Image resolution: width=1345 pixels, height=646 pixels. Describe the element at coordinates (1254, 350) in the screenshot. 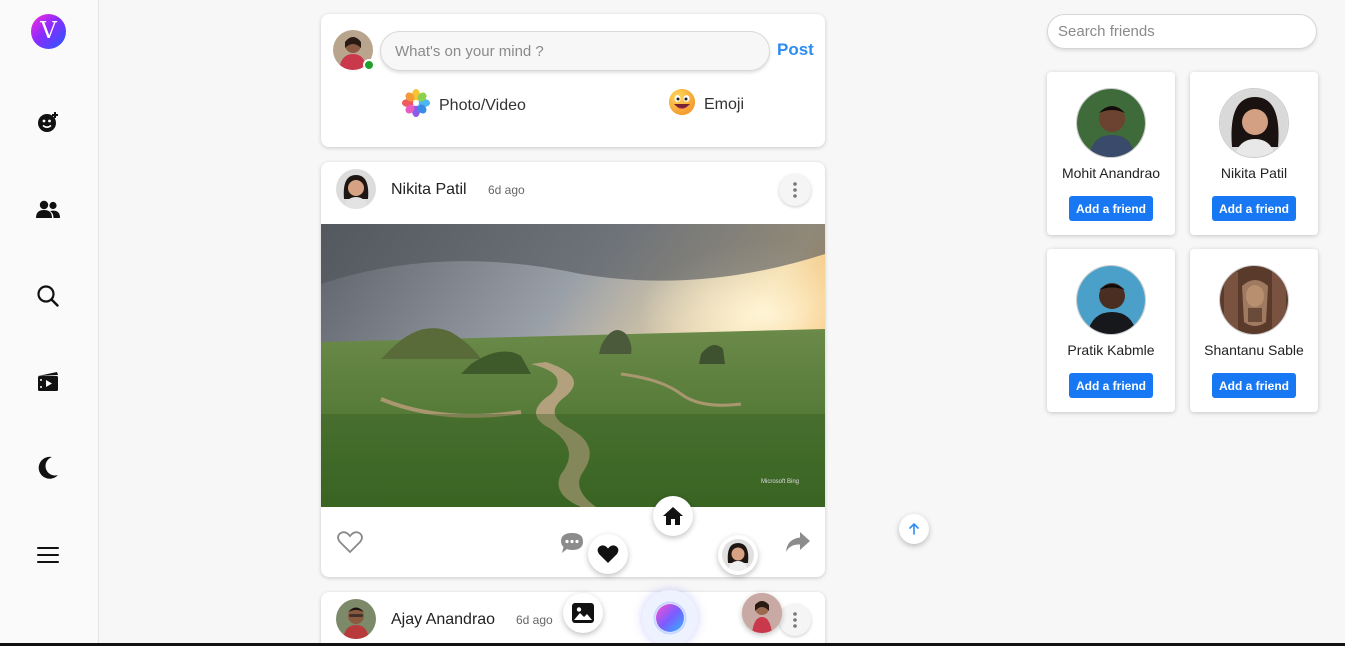

I see `friend-name: Shantanu Sable` at that location.